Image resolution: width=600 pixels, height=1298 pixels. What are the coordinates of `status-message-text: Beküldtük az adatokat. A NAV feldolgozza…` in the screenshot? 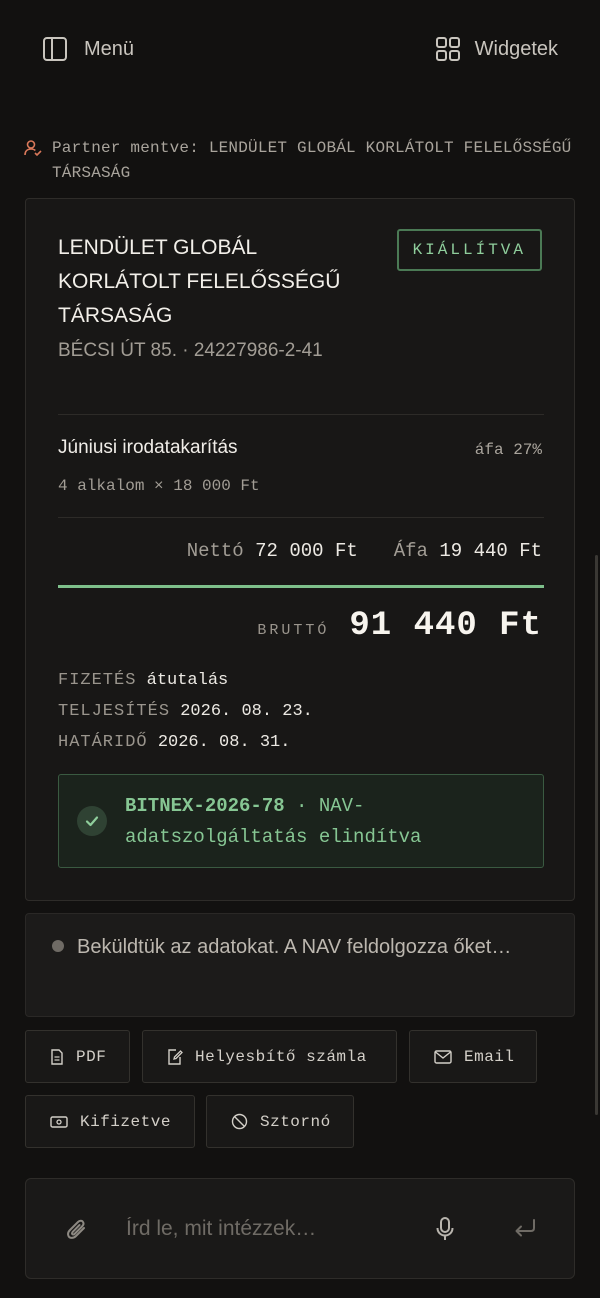 It's located at (294, 947).